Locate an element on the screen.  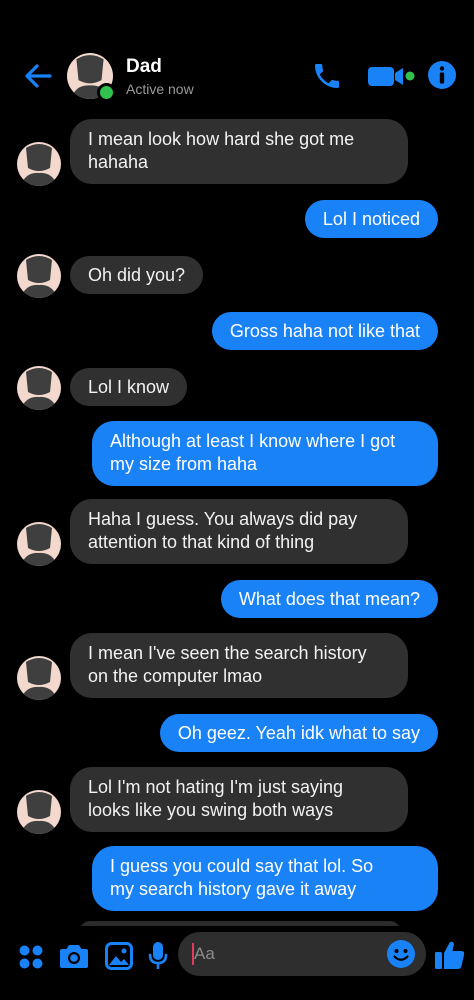
message-bubble-sent: Lol I noticed is located at coordinates (371, 219).